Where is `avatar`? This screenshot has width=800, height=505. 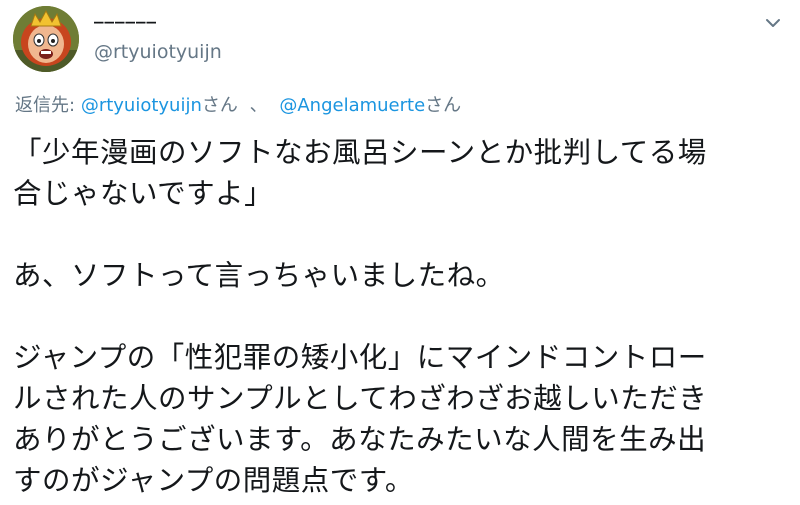 avatar is located at coordinates (46, 39).